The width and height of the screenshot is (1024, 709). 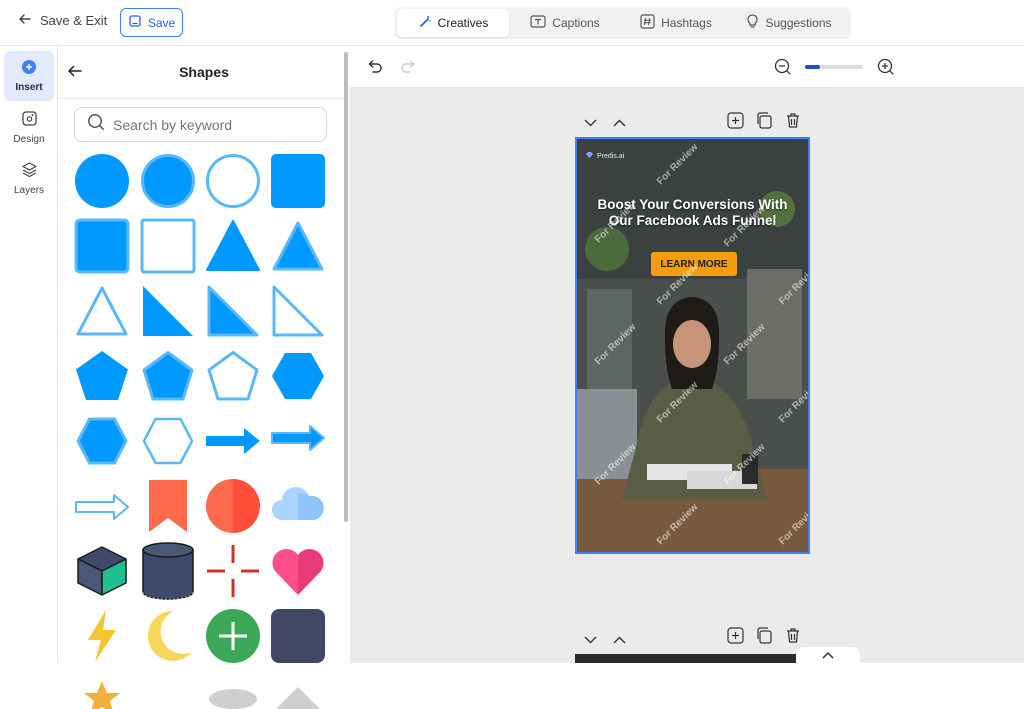 What do you see at coordinates (233, 441) in the screenshot?
I see `shape-arrow-filled` at bounding box center [233, 441].